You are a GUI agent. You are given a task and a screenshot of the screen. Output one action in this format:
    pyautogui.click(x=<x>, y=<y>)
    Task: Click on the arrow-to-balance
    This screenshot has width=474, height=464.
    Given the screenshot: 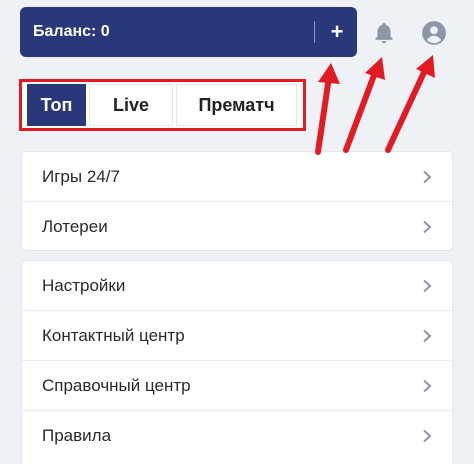 What is the action you would take?
    pyautogui.click(x=323, y=114)
    